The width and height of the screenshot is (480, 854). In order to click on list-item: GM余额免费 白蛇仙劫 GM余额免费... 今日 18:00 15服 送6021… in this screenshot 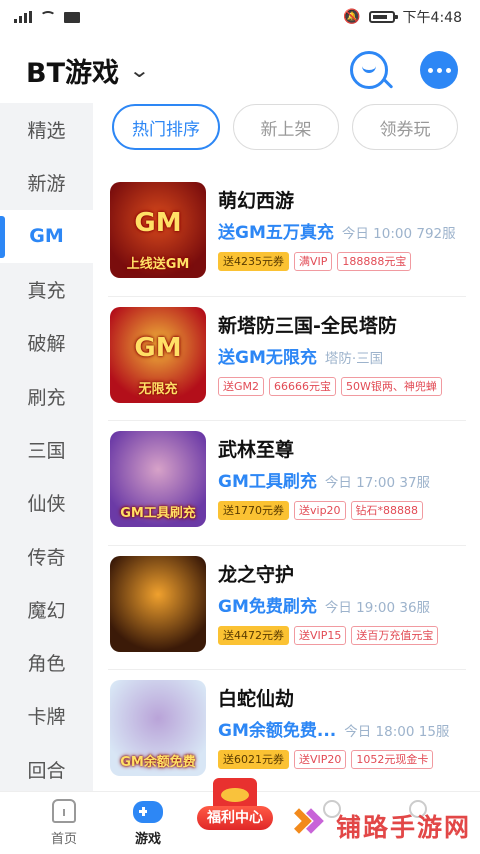, I will do `click(287, 732)`.